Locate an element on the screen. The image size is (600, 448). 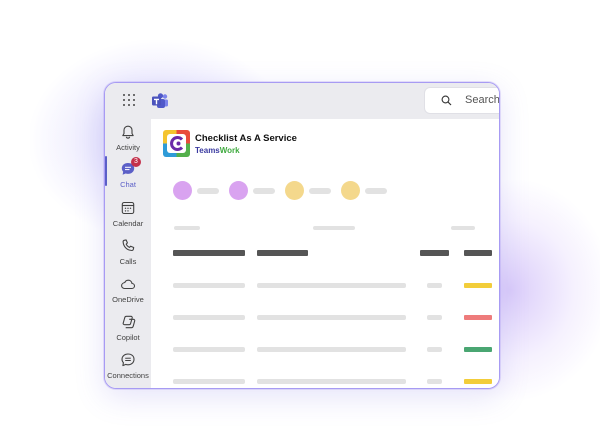
checklist-app-logo is located at coordinates (176, 143).